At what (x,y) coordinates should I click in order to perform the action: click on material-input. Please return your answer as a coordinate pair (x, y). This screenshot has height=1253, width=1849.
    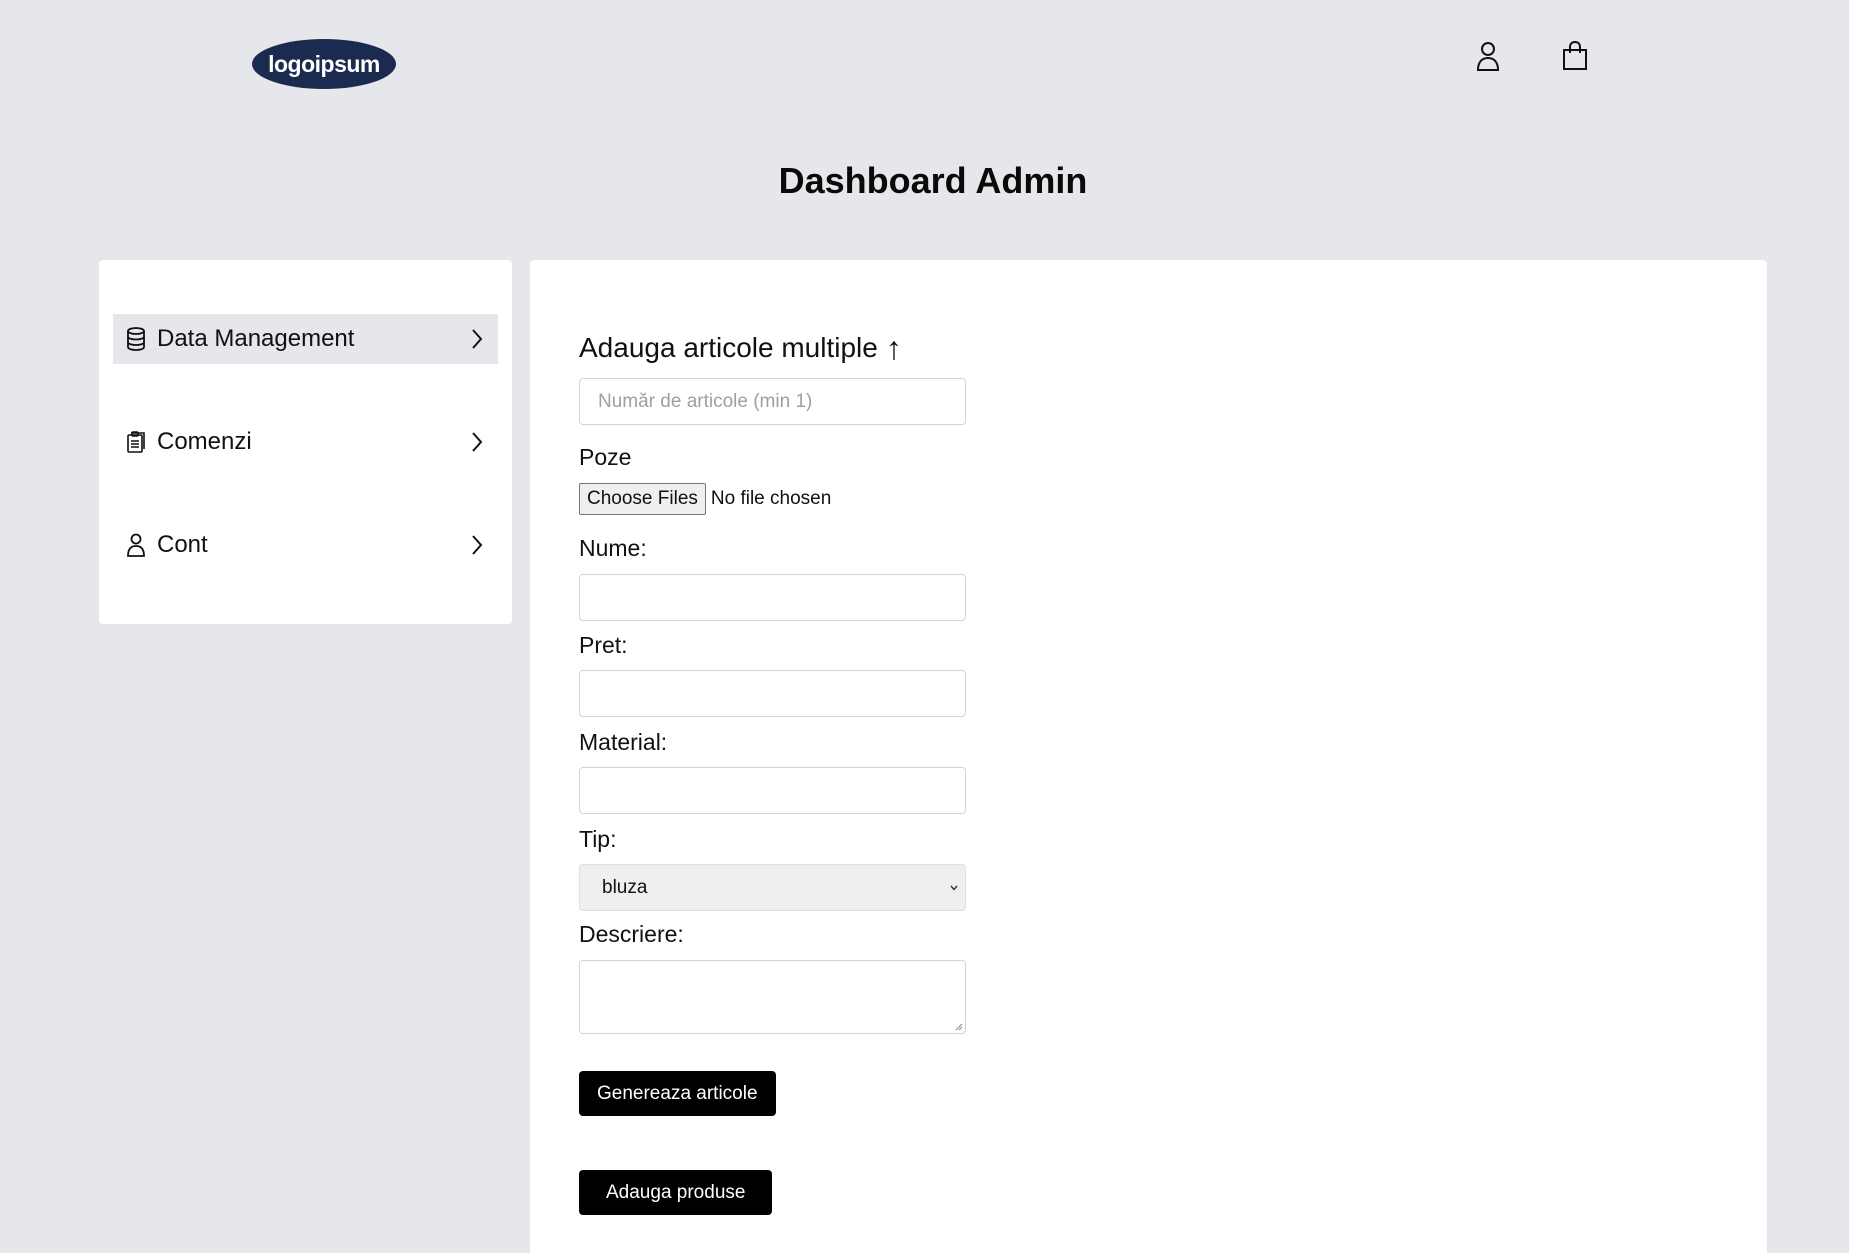
    Looking at the image, I should click on (772, 790).